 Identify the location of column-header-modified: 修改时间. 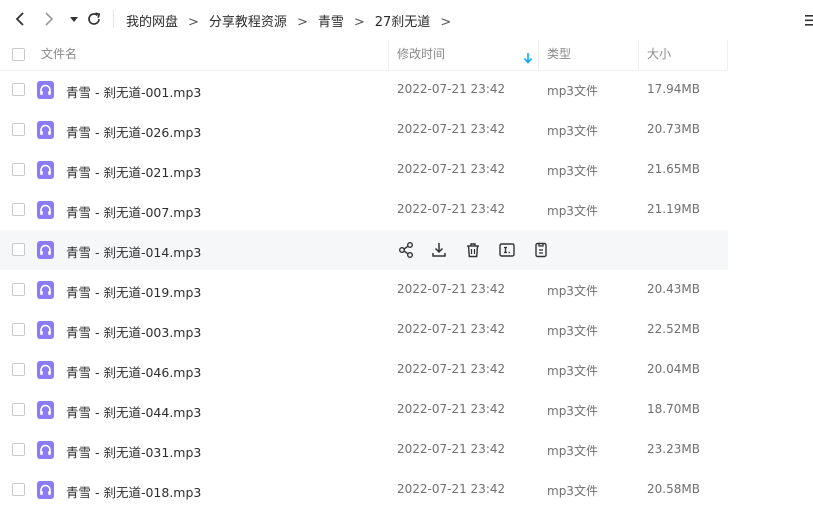
(421, 54).